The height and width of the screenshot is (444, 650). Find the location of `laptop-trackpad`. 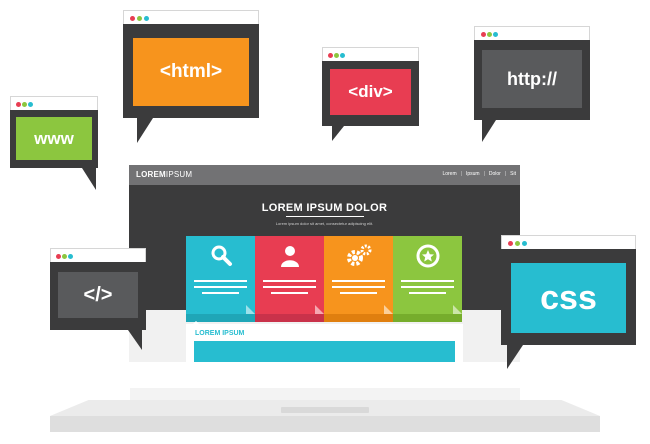

laptop-trackpad is located at coordinates (325, 410).